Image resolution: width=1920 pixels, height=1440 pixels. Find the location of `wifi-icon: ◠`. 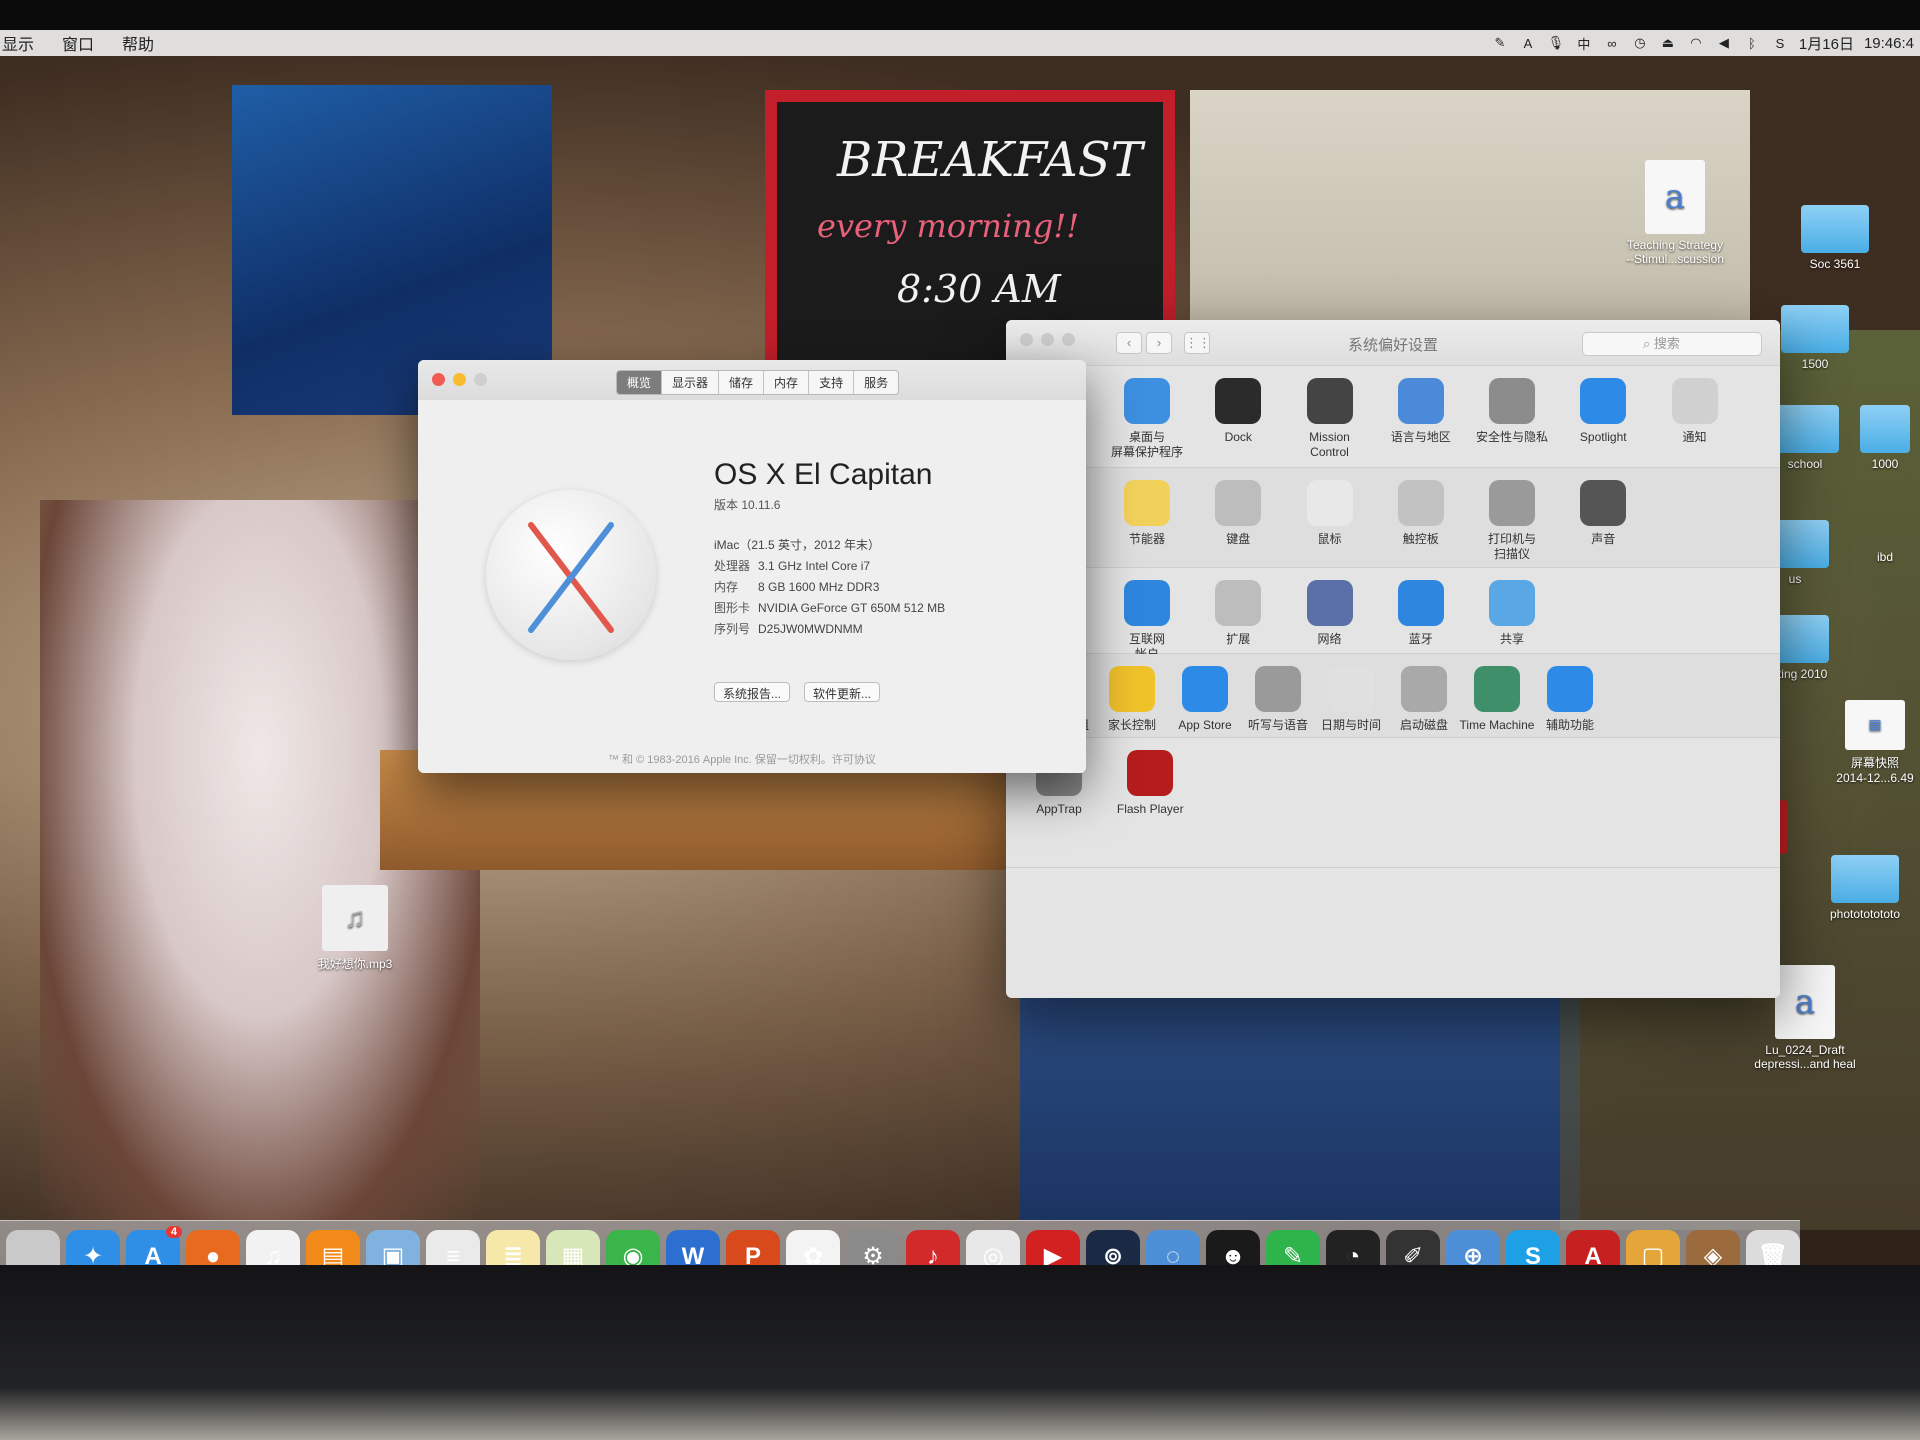

wifi-icon: ◠ is located at coordinates (1696, 43).